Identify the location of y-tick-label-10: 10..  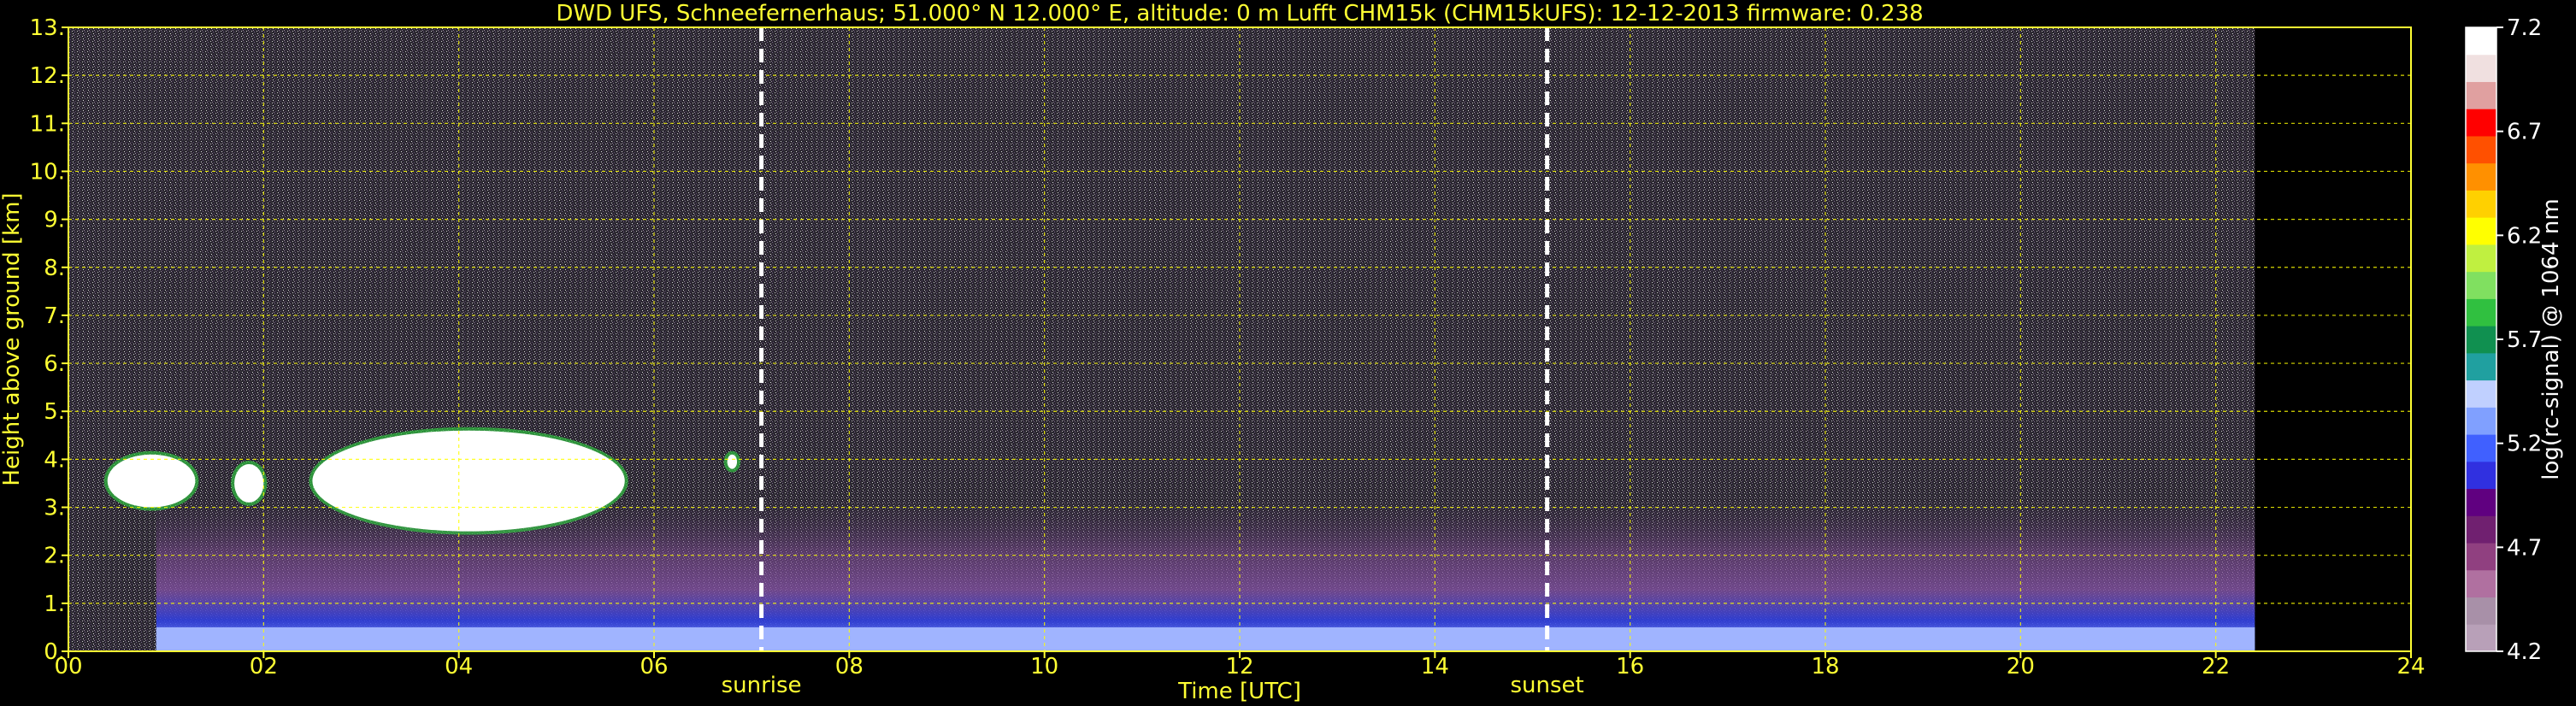
(47, 172).